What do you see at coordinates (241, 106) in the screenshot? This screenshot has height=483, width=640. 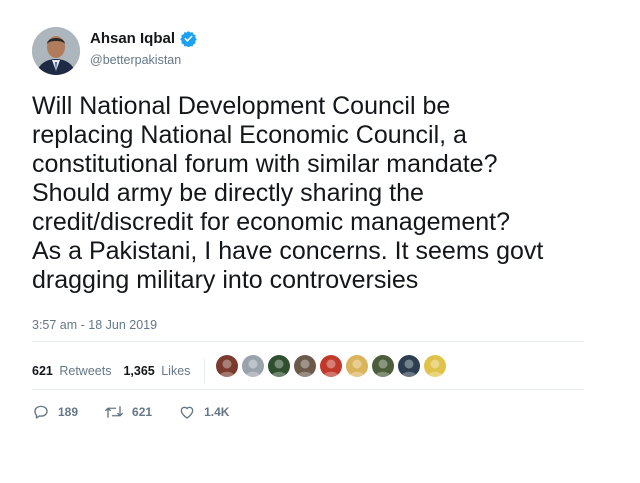 I see `tweet-text-line: Will National Development Council be` at bounding box center [241, 106].